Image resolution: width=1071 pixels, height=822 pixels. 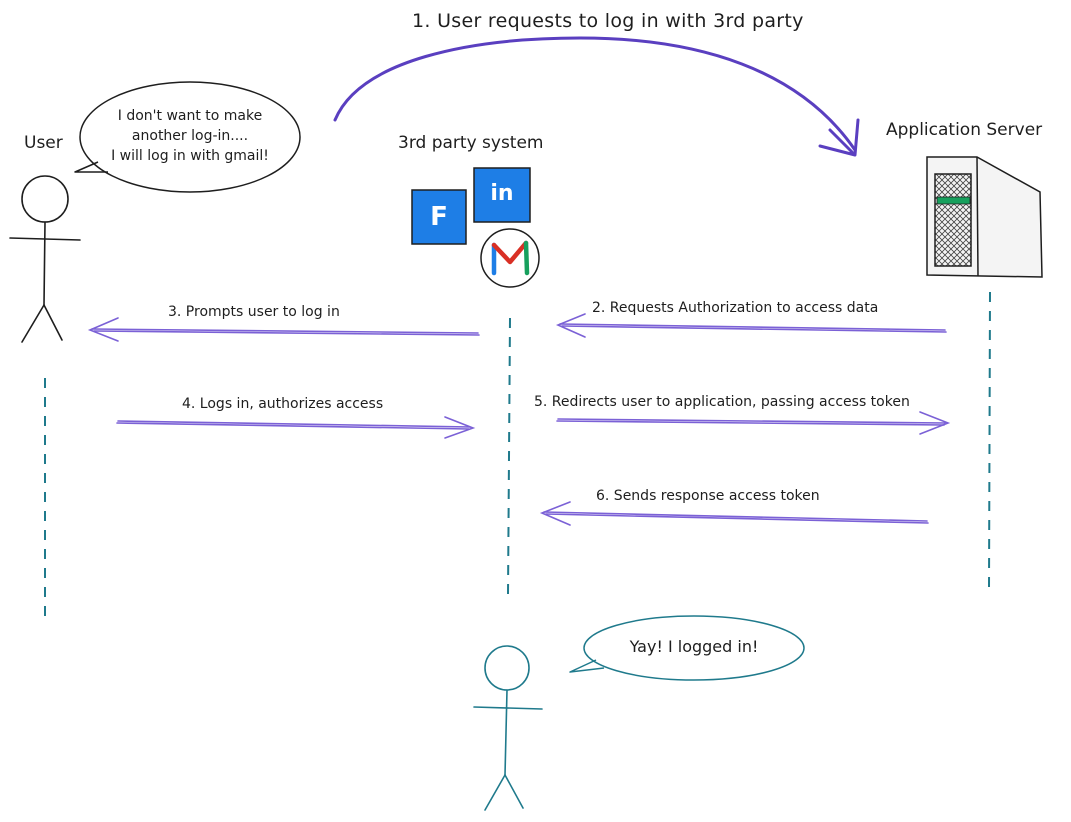 I want to click on step3-arrow, so click(x=283, y=329).